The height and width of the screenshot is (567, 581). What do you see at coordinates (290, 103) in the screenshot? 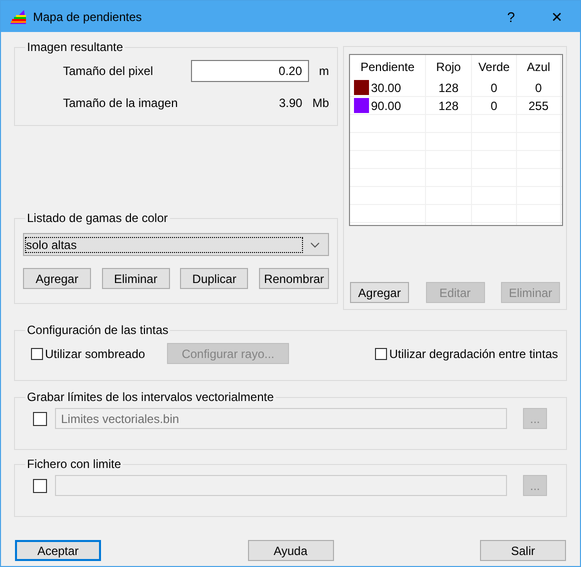
I see `image-size-value: 3.90` at bounding box center [290, 103].